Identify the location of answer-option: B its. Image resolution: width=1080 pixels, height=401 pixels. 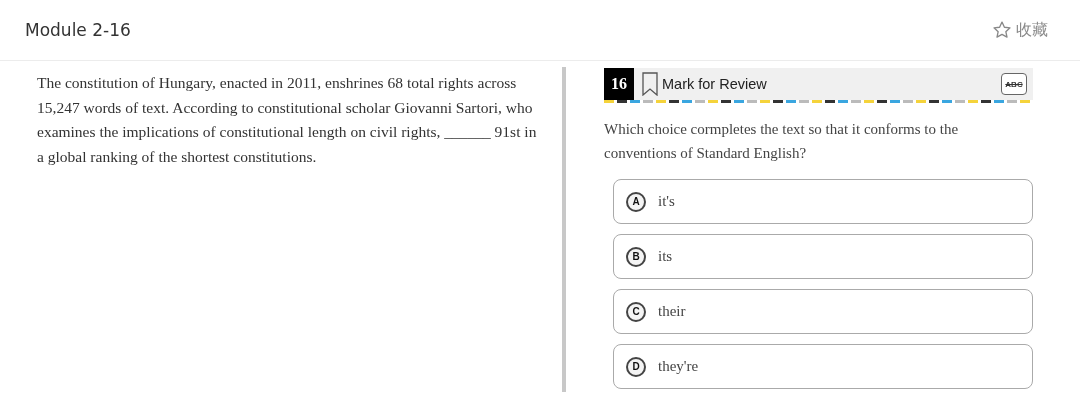
(823, 256).